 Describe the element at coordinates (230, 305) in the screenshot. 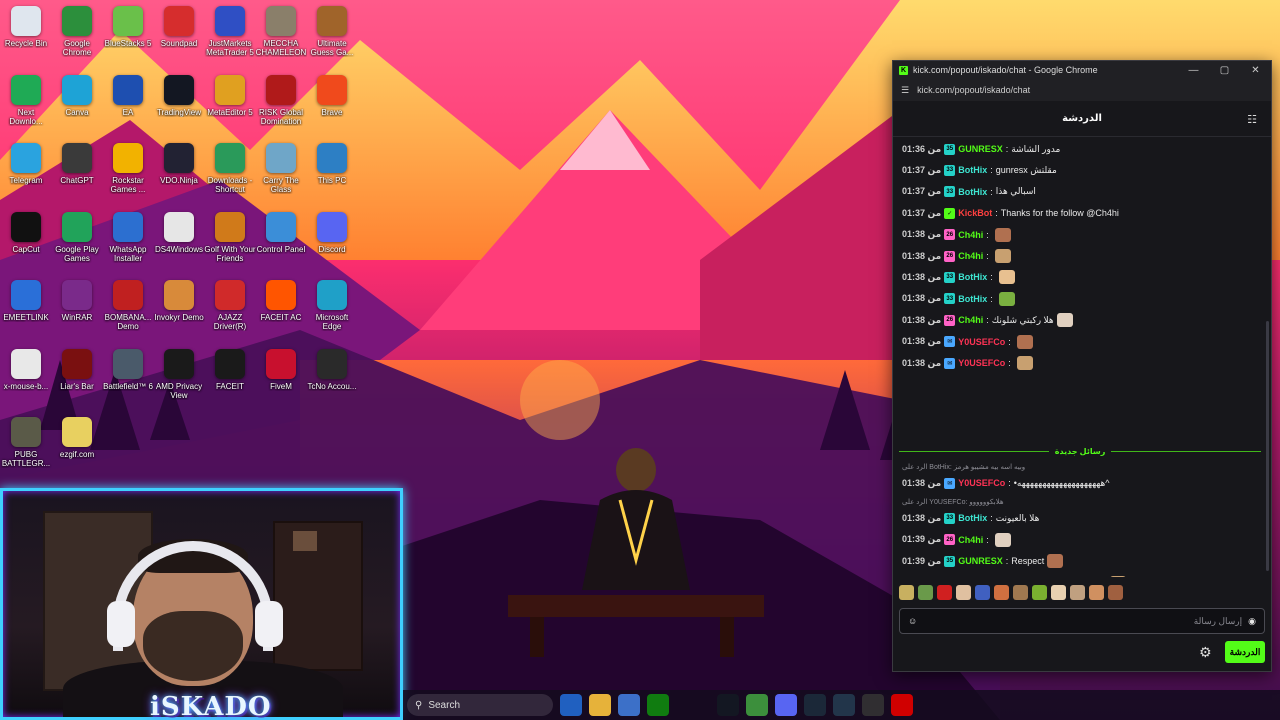

I see `desktop-shortcut: AJAZZ Driver(R)` at that location.